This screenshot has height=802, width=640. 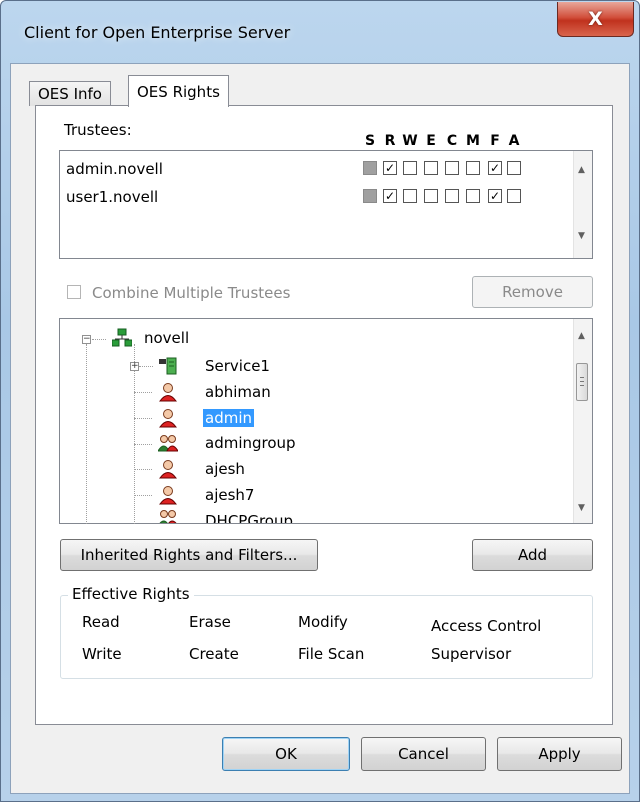 I want to click on server-icon, so click(x=168, y=366).